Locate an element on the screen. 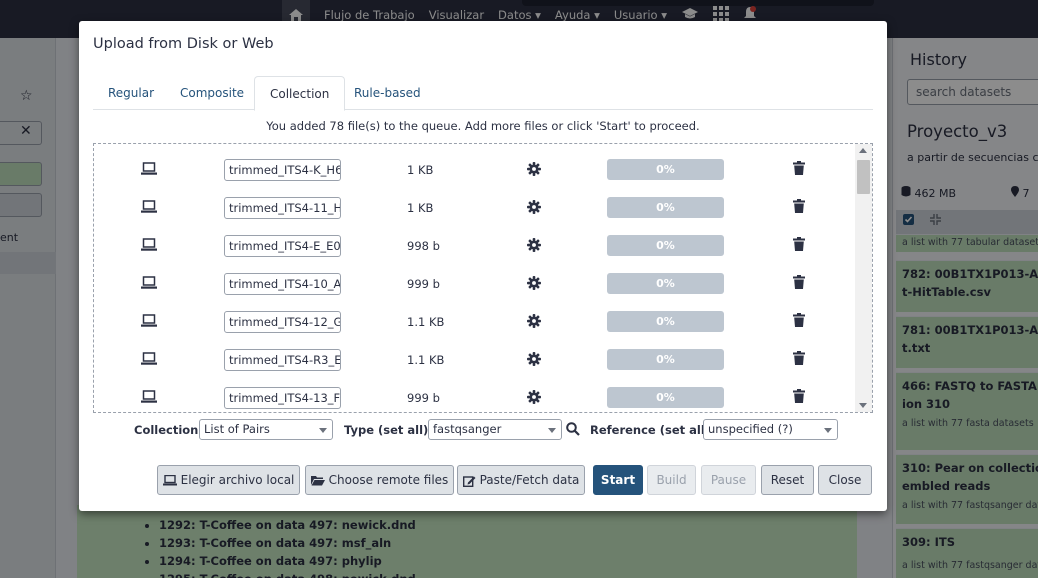  tab-collection: Collection is located at coordinates (300, 93).